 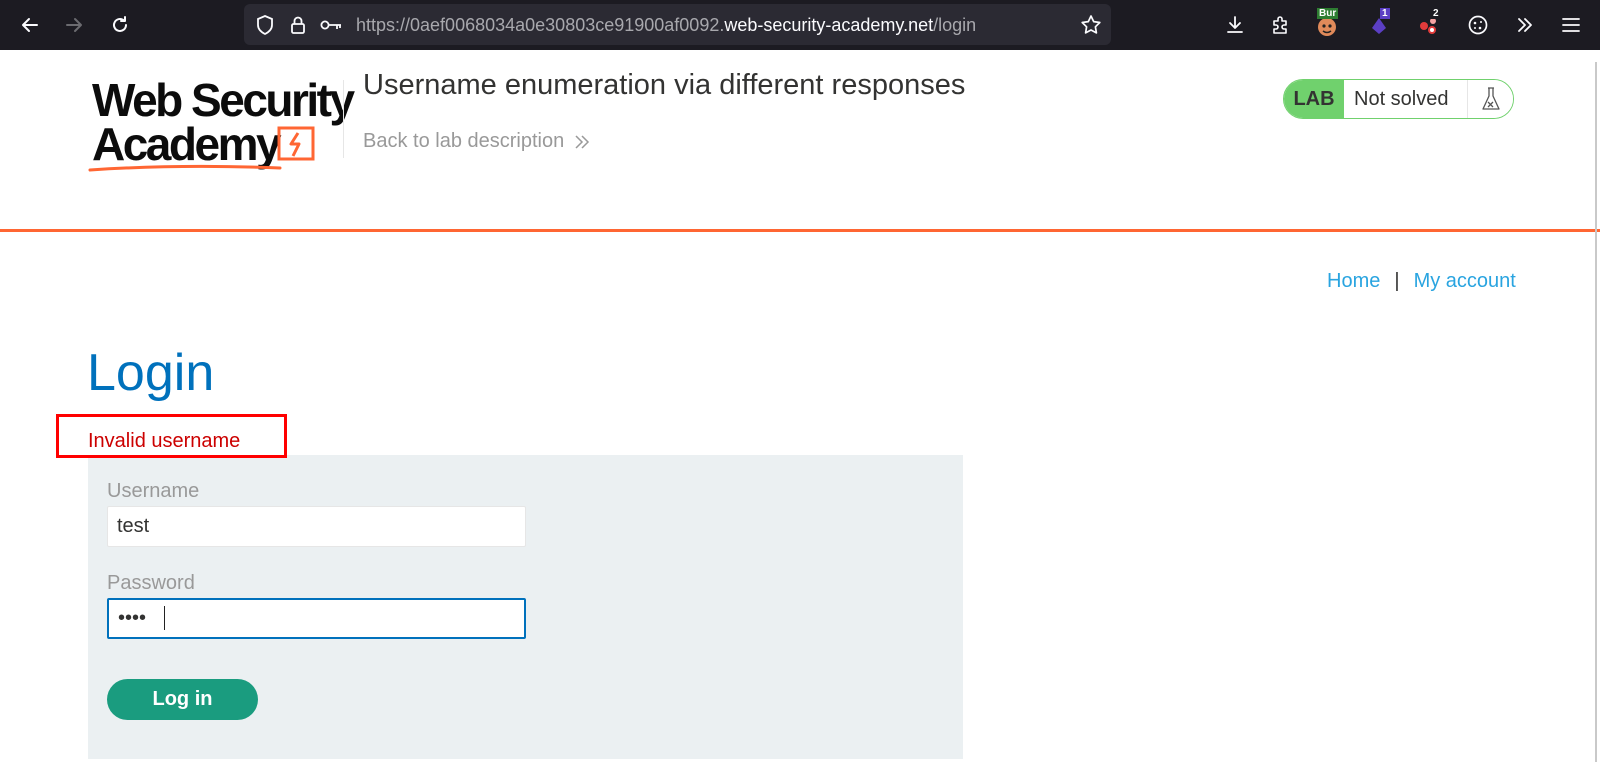 What do you see at coordinates (1465, 281) in the screenshot?
I see `my-account-link: My account` at bounding box center [1465, 281].